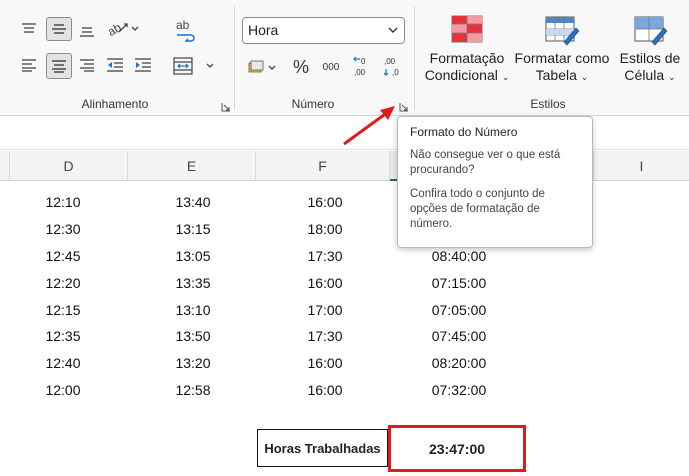 This screenshot has width=689, height=476. I want to click on text-orientation-icon: ab, so click(122, 29).